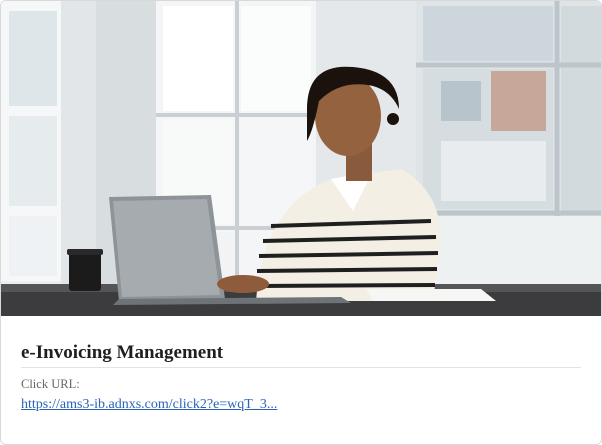  What do you see at coordinates (301, 353) in the screenshot?
I see `ad-title: e-Invoicing Management` at bounding box center [301, 353].